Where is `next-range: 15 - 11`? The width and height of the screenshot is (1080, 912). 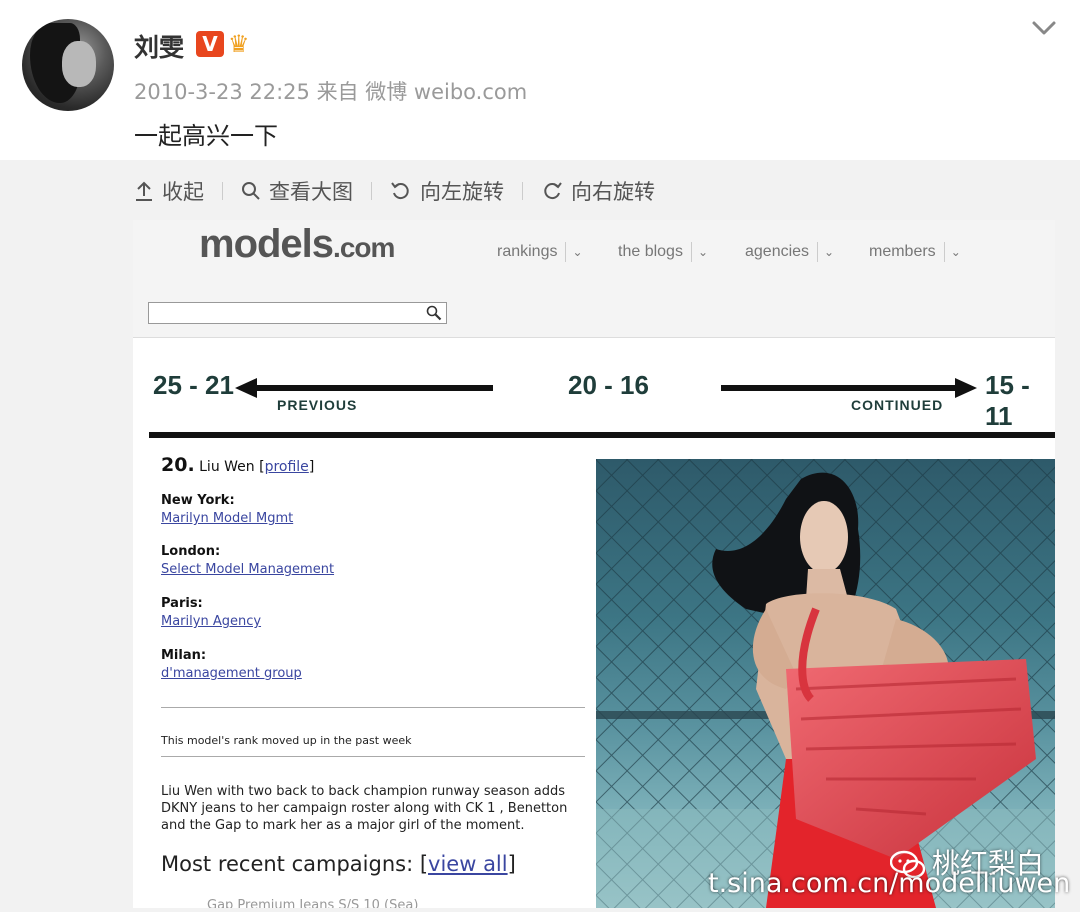 next-range: 15 - 11 is located at coordinates (1020, 401).